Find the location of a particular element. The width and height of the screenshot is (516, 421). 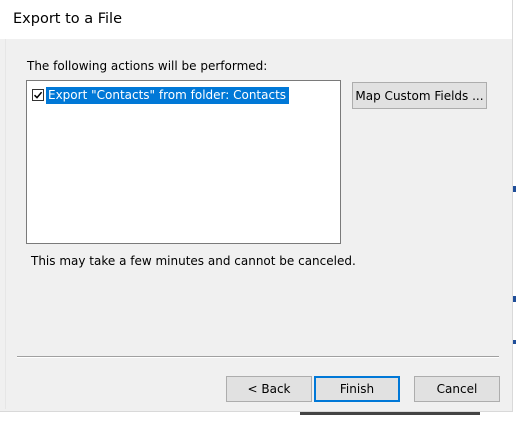

back-button: < Back is located at coordinates (269, 389).